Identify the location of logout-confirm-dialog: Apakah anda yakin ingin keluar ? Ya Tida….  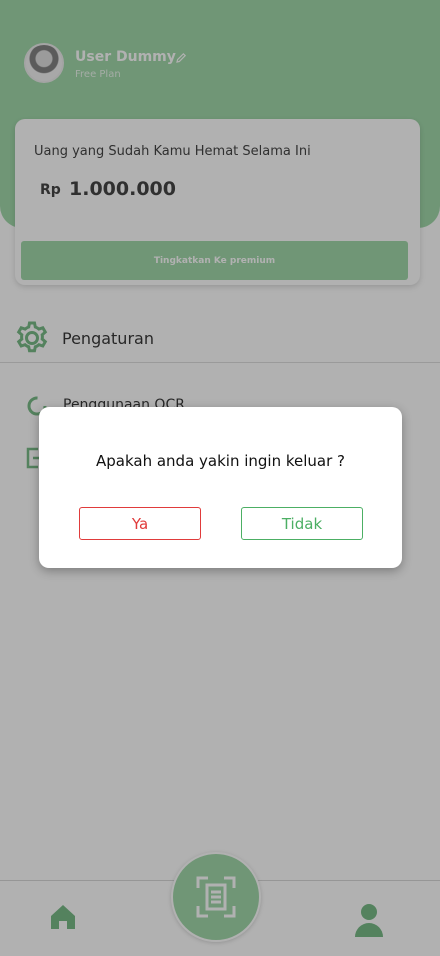
(220, 487).